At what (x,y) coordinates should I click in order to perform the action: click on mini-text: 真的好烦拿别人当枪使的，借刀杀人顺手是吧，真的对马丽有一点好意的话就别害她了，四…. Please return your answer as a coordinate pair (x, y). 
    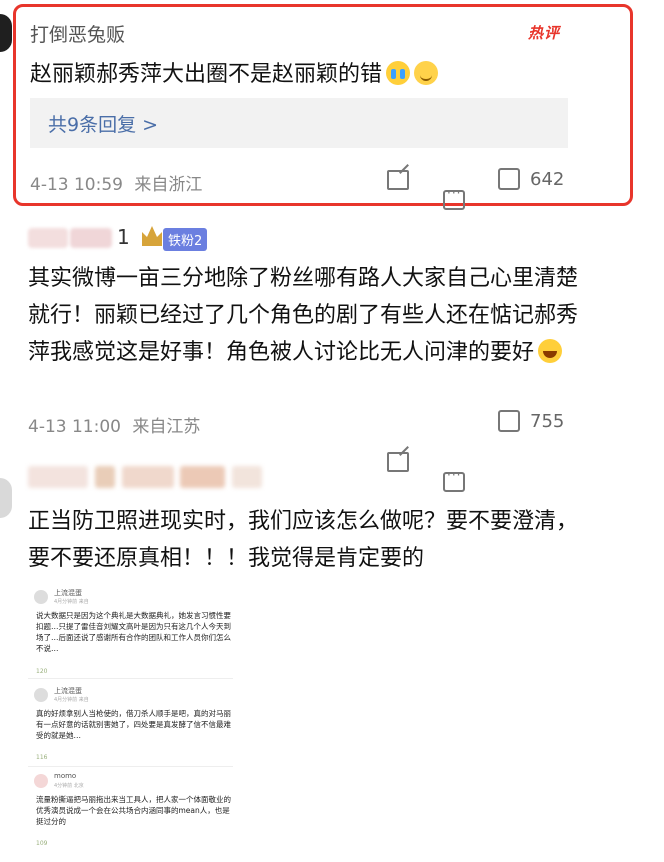
    Looking at the image, I should click on (133, 724).